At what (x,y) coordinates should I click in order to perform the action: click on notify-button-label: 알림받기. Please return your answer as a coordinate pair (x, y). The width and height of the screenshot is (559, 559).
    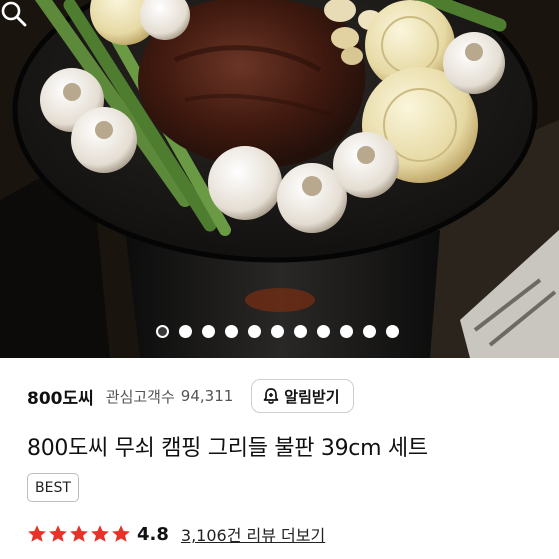
    Looking at the image, I should click on (312, 396).